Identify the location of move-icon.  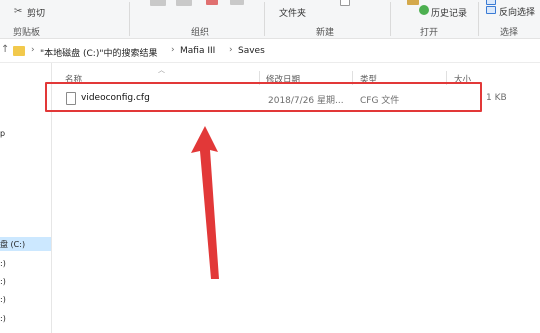
(158, 3).